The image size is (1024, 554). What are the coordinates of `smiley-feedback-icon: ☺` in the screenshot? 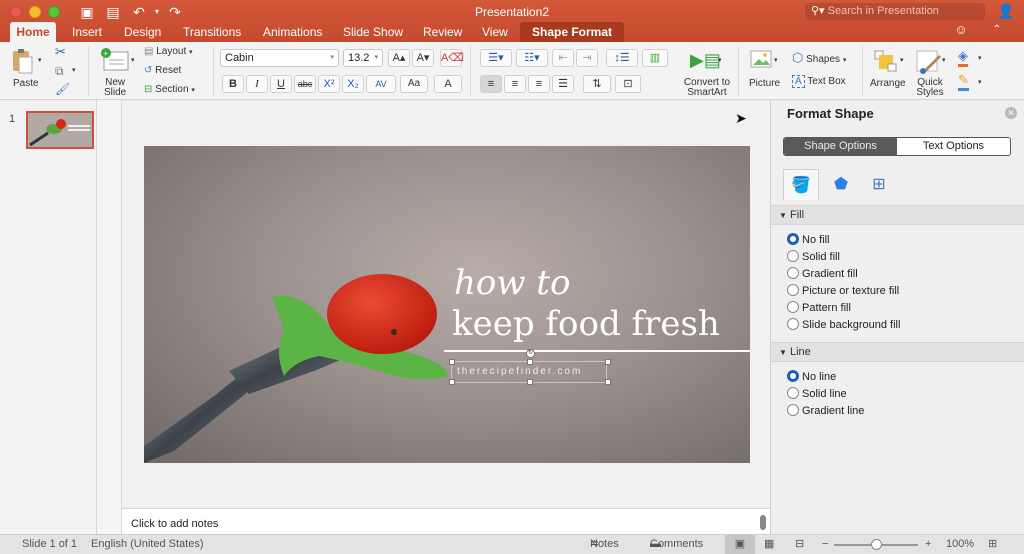 It's located at (961, 30).